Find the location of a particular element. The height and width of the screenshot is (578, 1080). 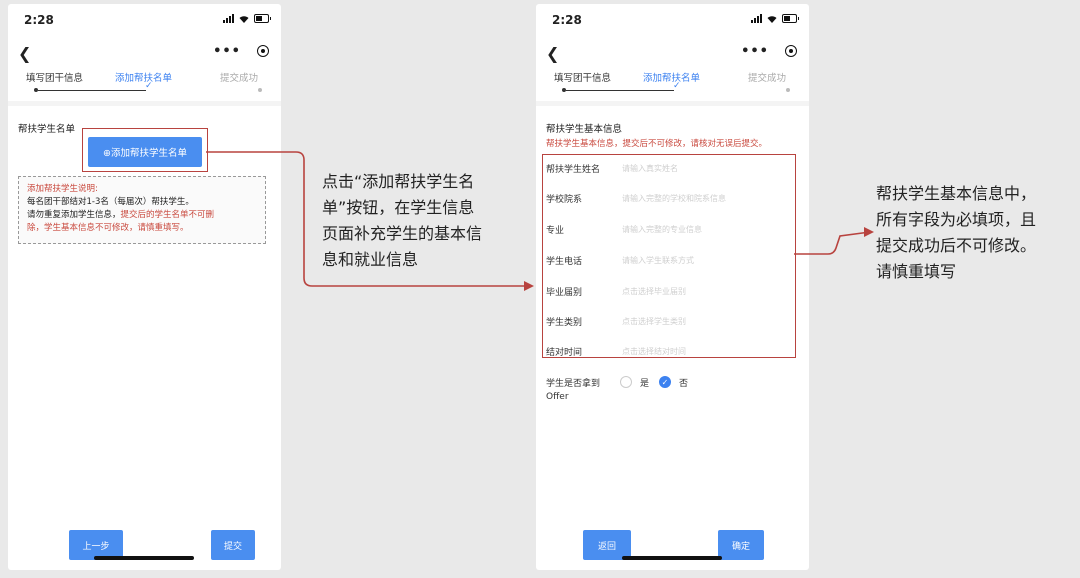

section-title: 帮扶学生名单 is located at coordinates (47, 129).